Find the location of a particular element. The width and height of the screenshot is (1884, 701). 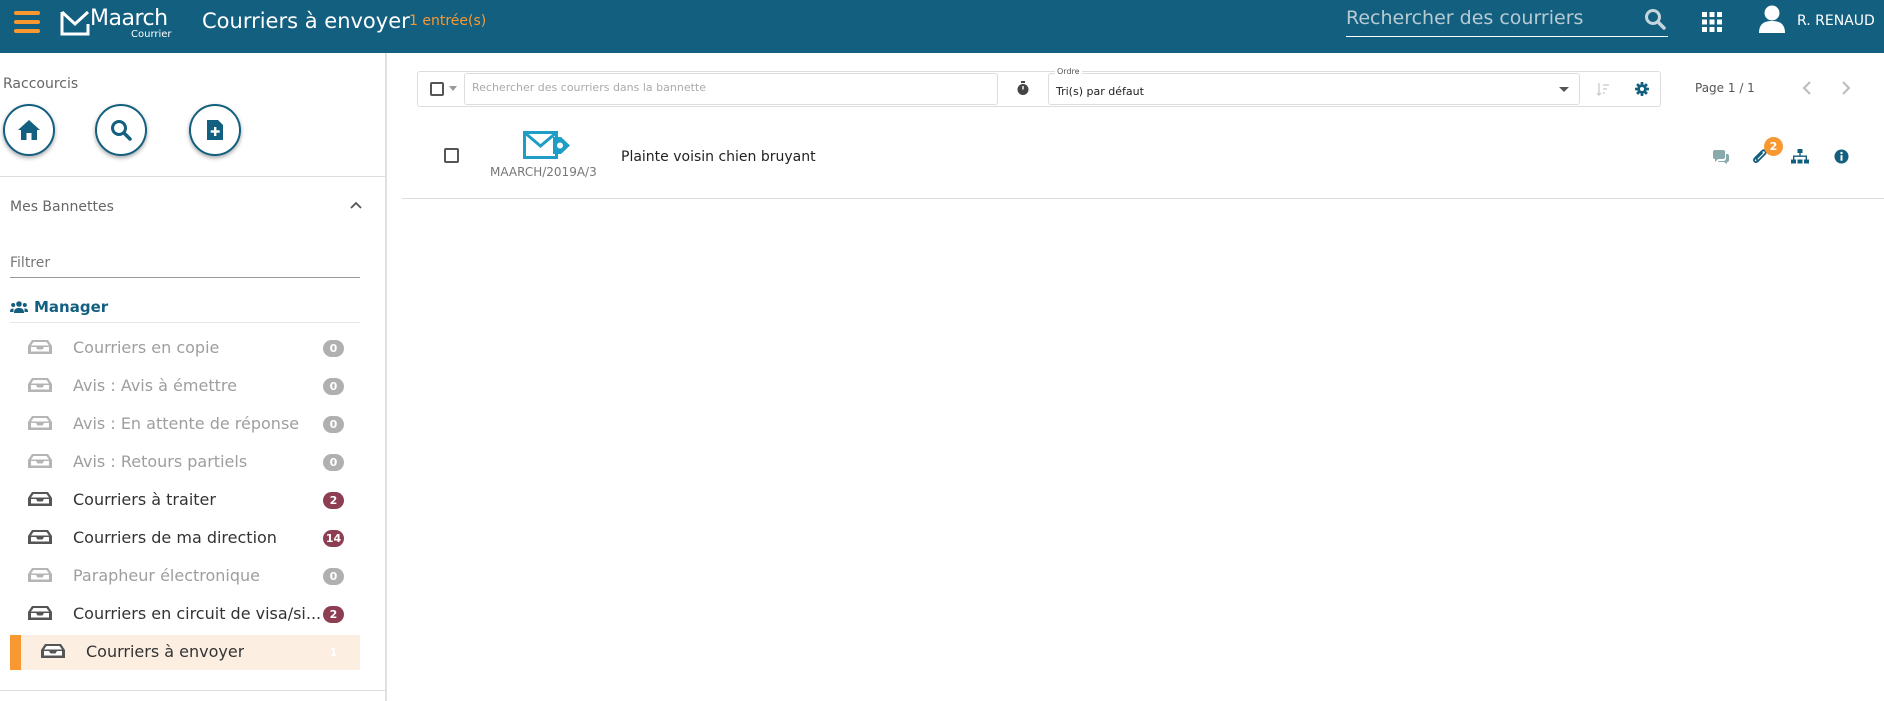

sidebar-item-basket: Courriers à envoyer 1 is located at coordinates (185, 652).